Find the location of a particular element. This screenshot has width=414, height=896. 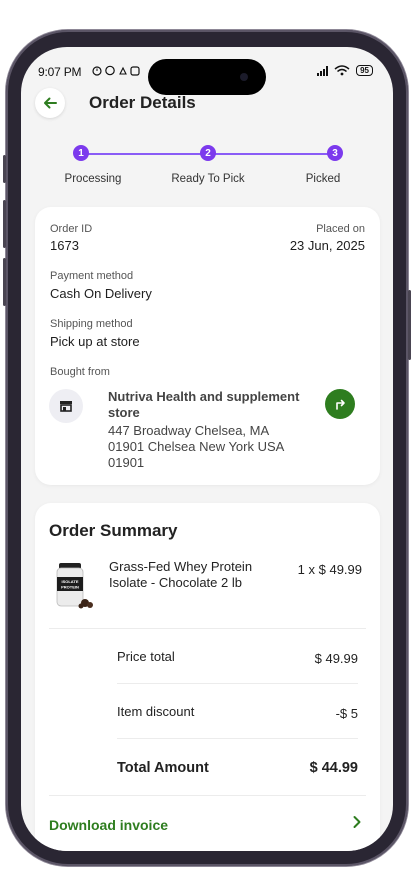

phone-power-button is located at coordinates (409, 325).